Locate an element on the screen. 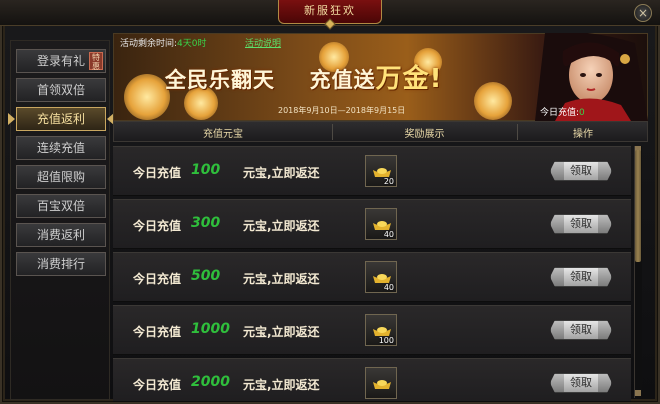 The image size is (660, 404). slogan-part-c: 万金! is located at coordinates (409, 79).